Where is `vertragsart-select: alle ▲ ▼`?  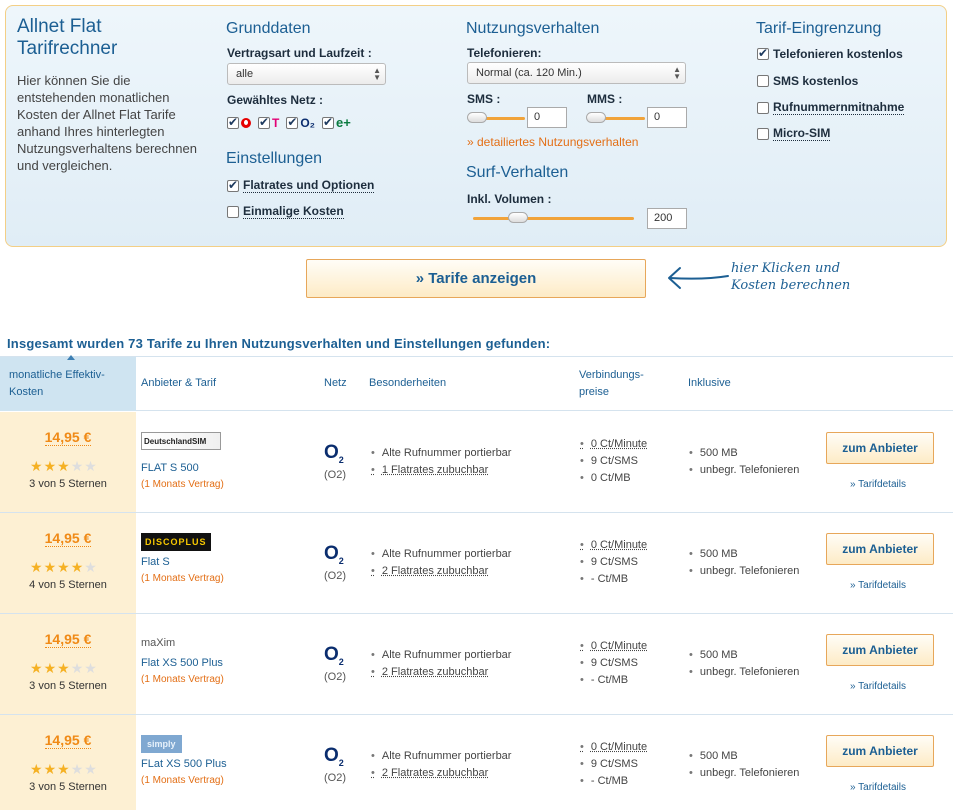
vertragsart-select: alle ▲ ▼ is located at coordinates (306, 74).